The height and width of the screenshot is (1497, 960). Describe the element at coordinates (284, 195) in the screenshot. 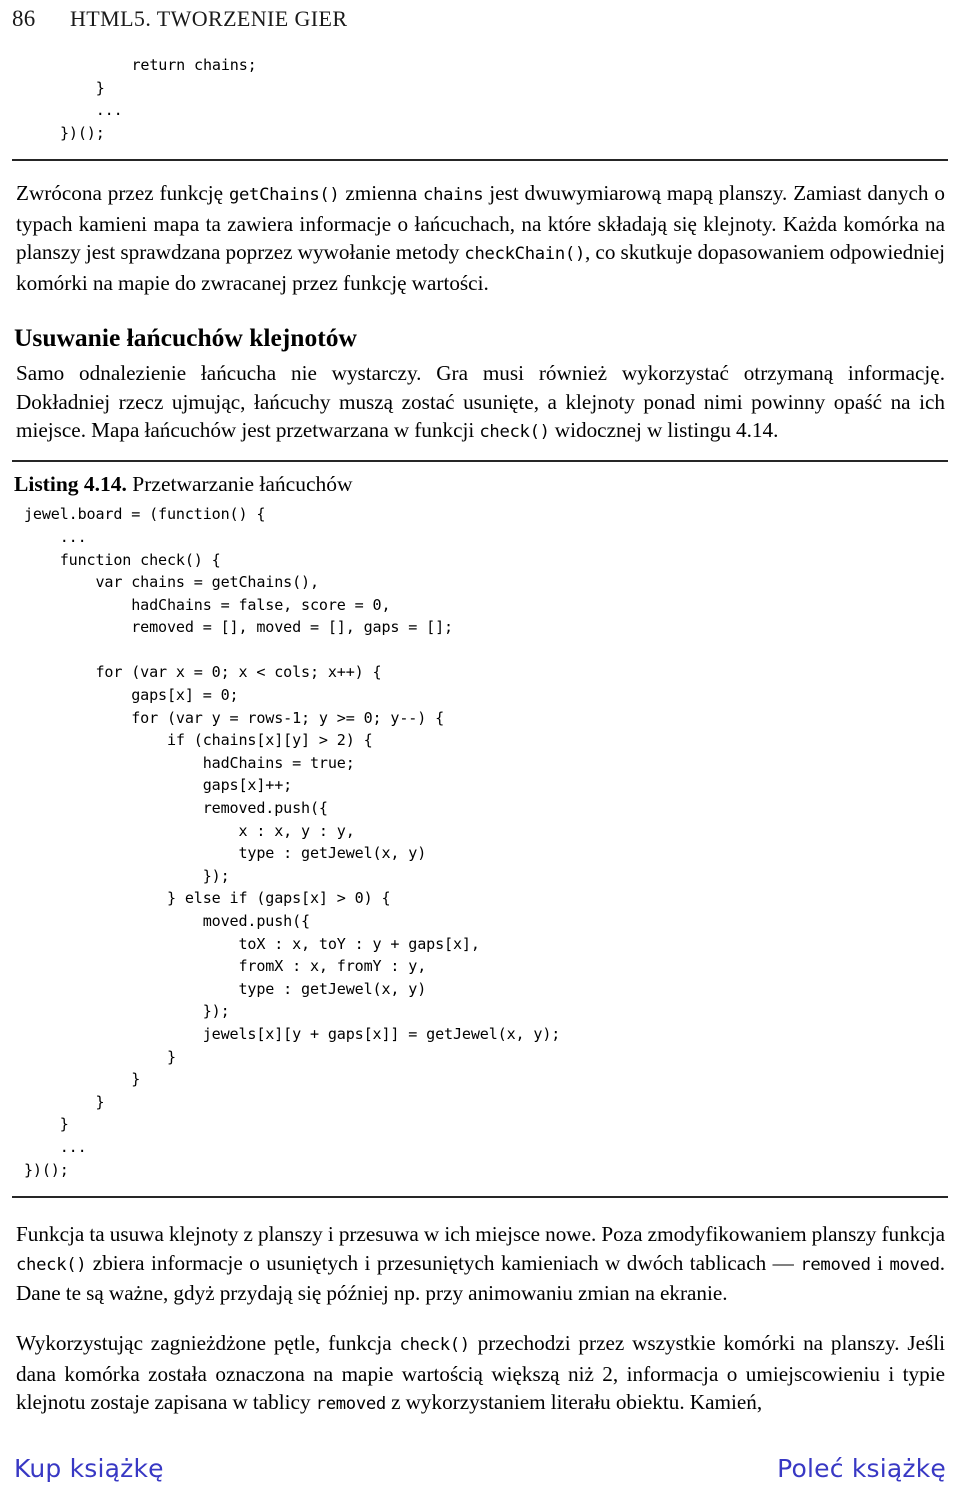

I see `inline-code-getchains: getChains()` at that location.